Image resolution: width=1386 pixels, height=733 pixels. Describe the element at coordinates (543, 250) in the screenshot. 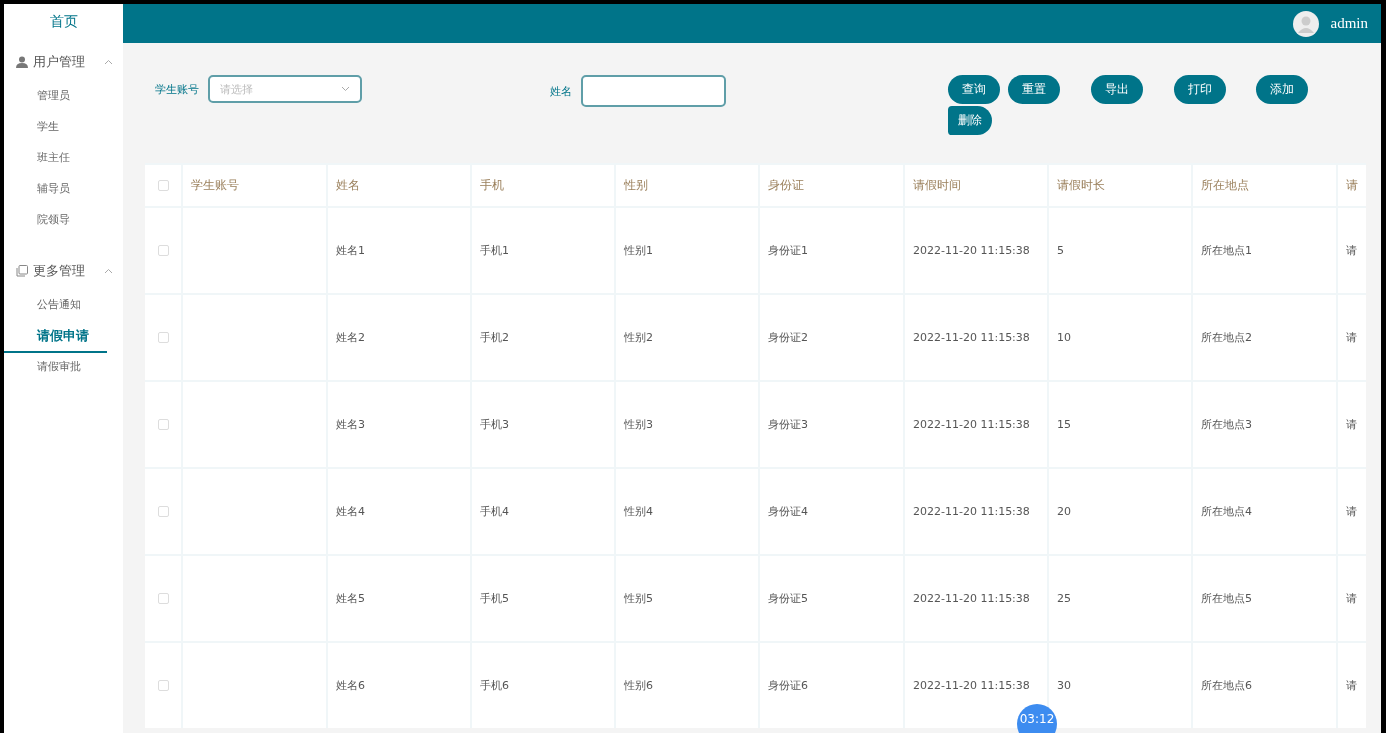

I see `table-cell: 手机1` at that location.